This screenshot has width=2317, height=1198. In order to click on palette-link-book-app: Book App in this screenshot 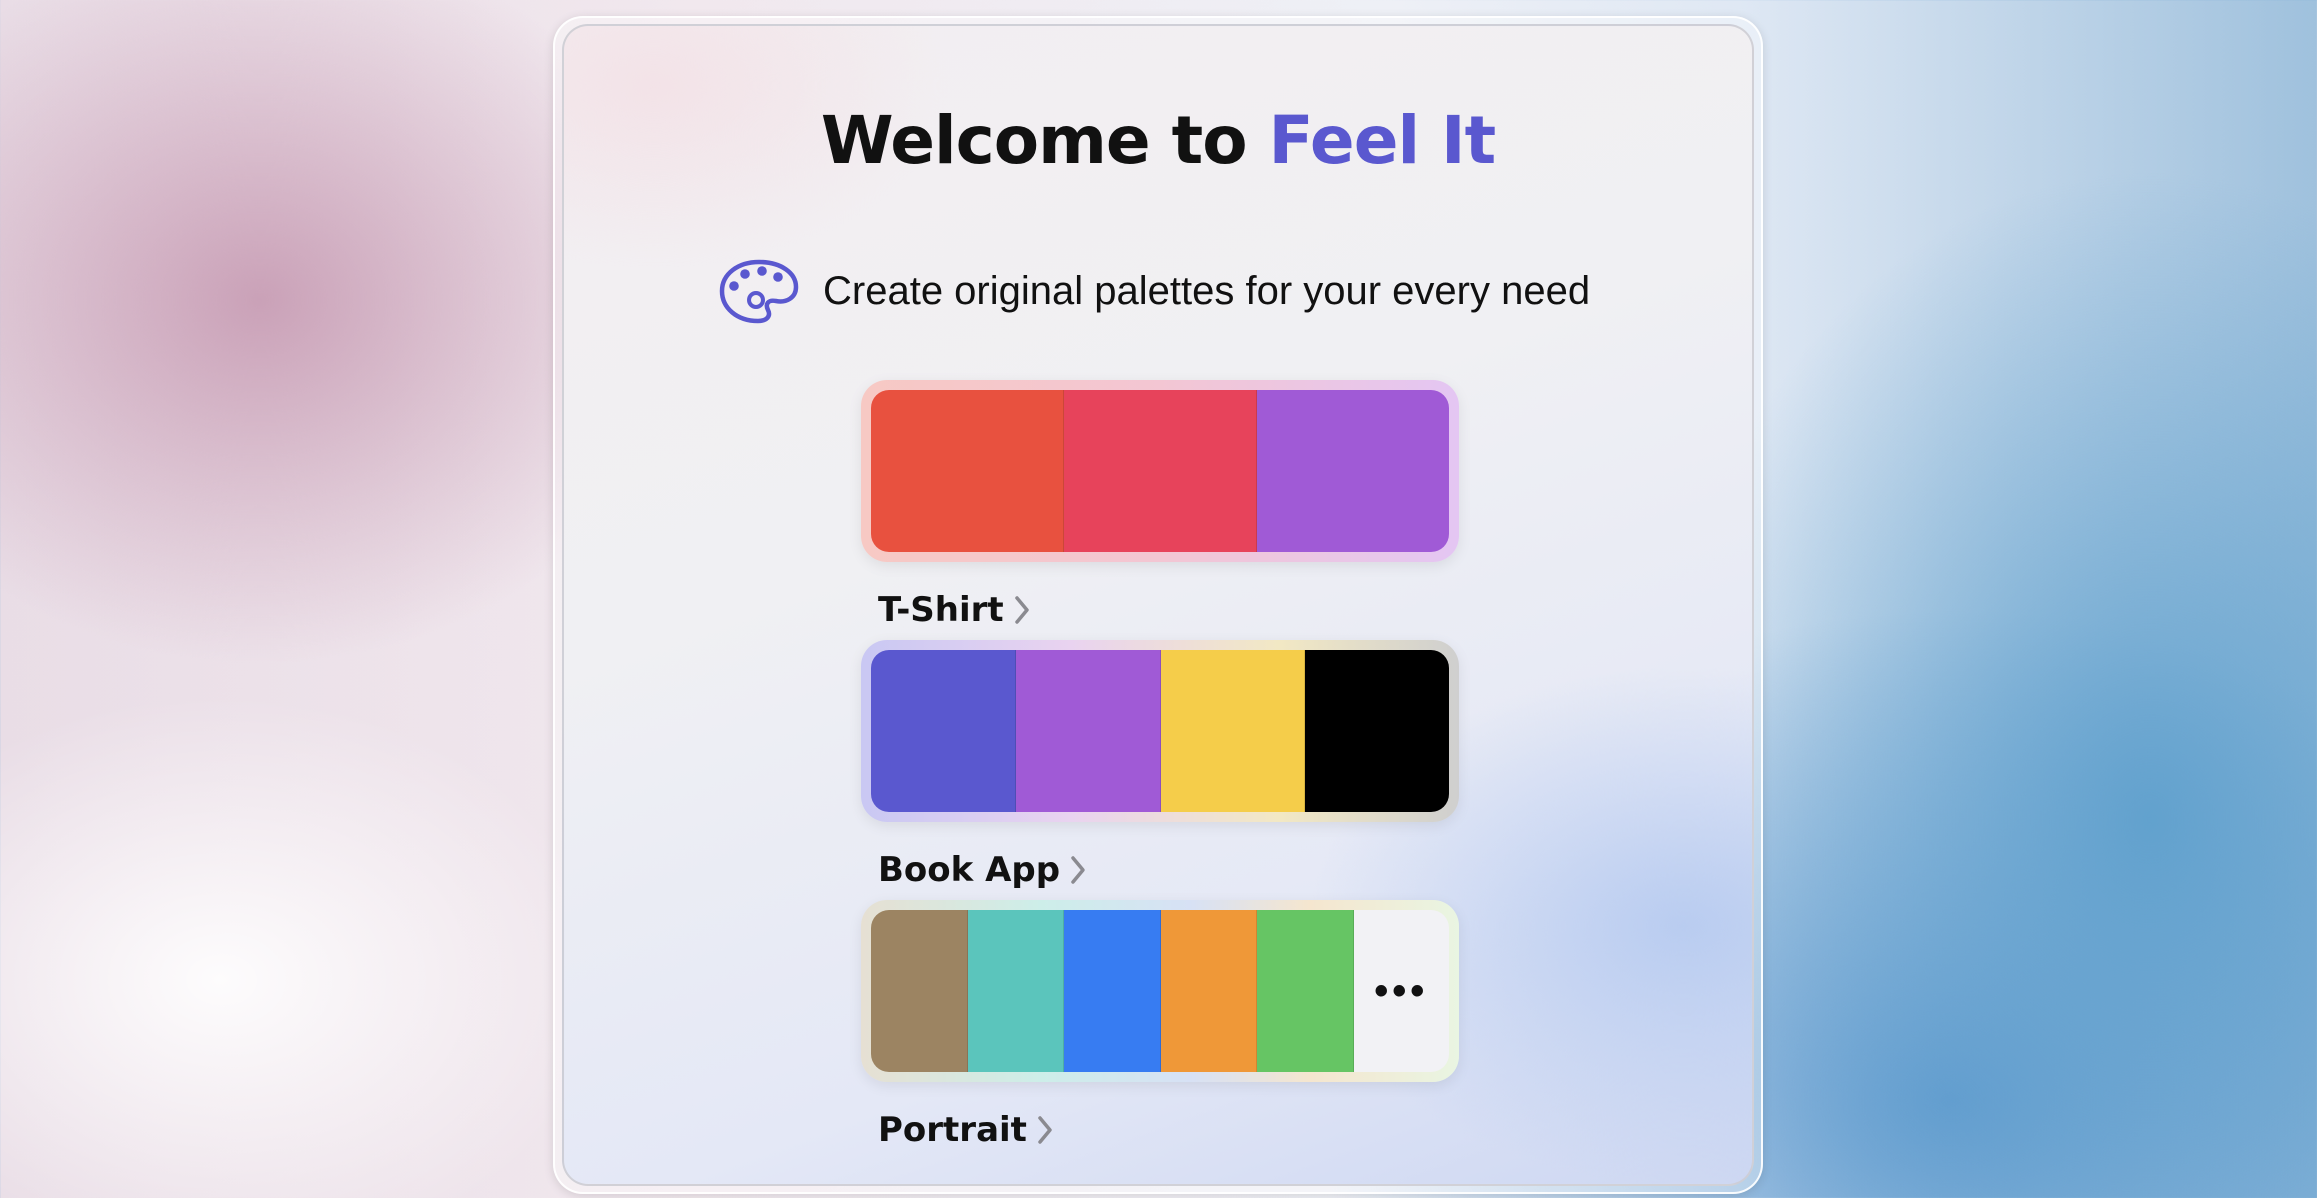, I will do `click(983, 870)`.